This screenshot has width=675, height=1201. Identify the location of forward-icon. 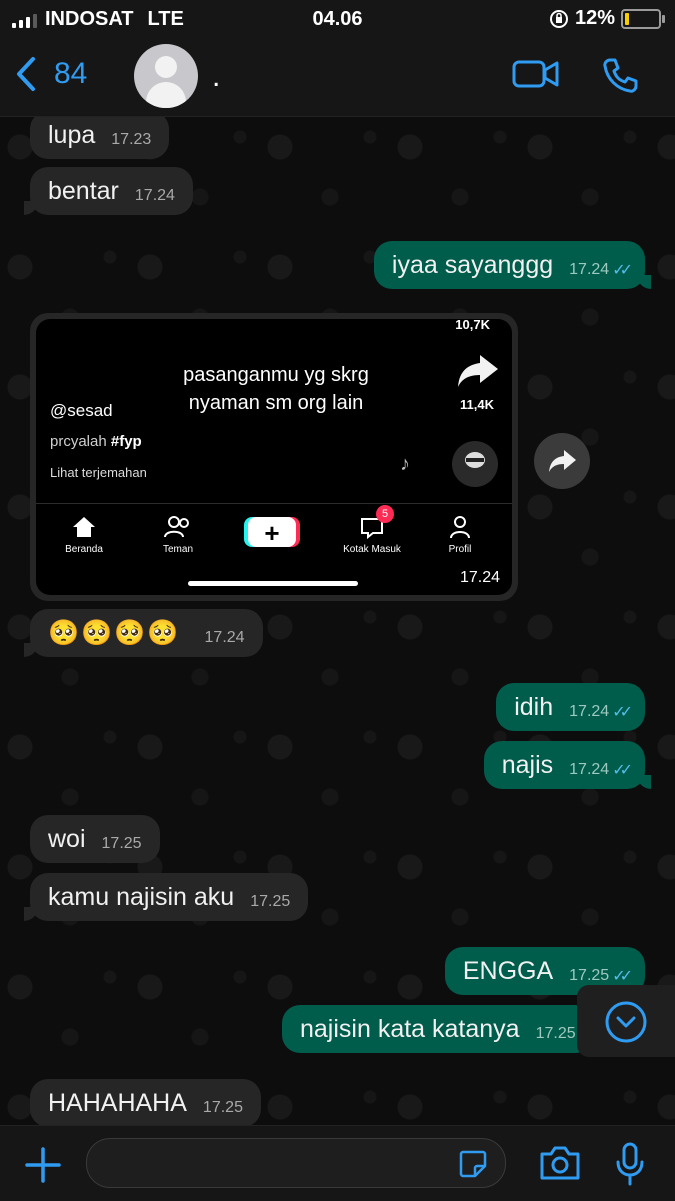
(562, 461).